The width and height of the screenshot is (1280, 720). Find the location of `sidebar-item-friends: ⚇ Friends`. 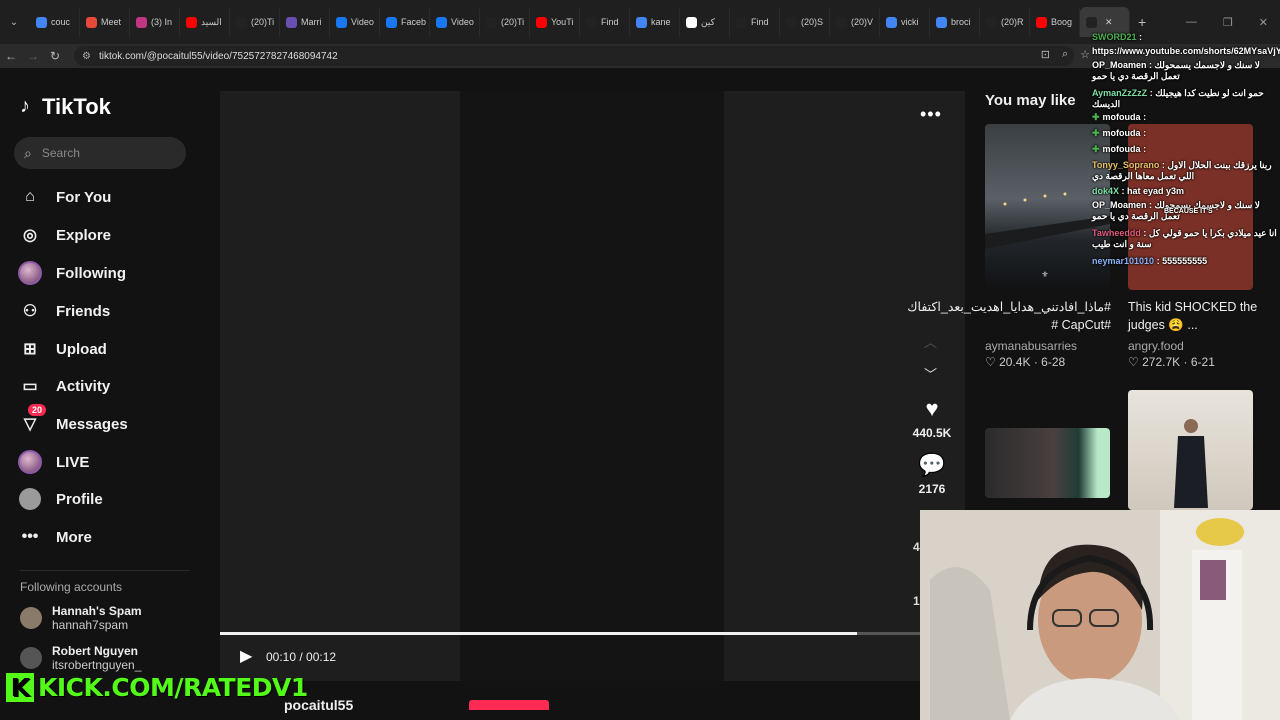

sidebar-item-friends: ⚇ Friends is located at coordinates (108, 311).